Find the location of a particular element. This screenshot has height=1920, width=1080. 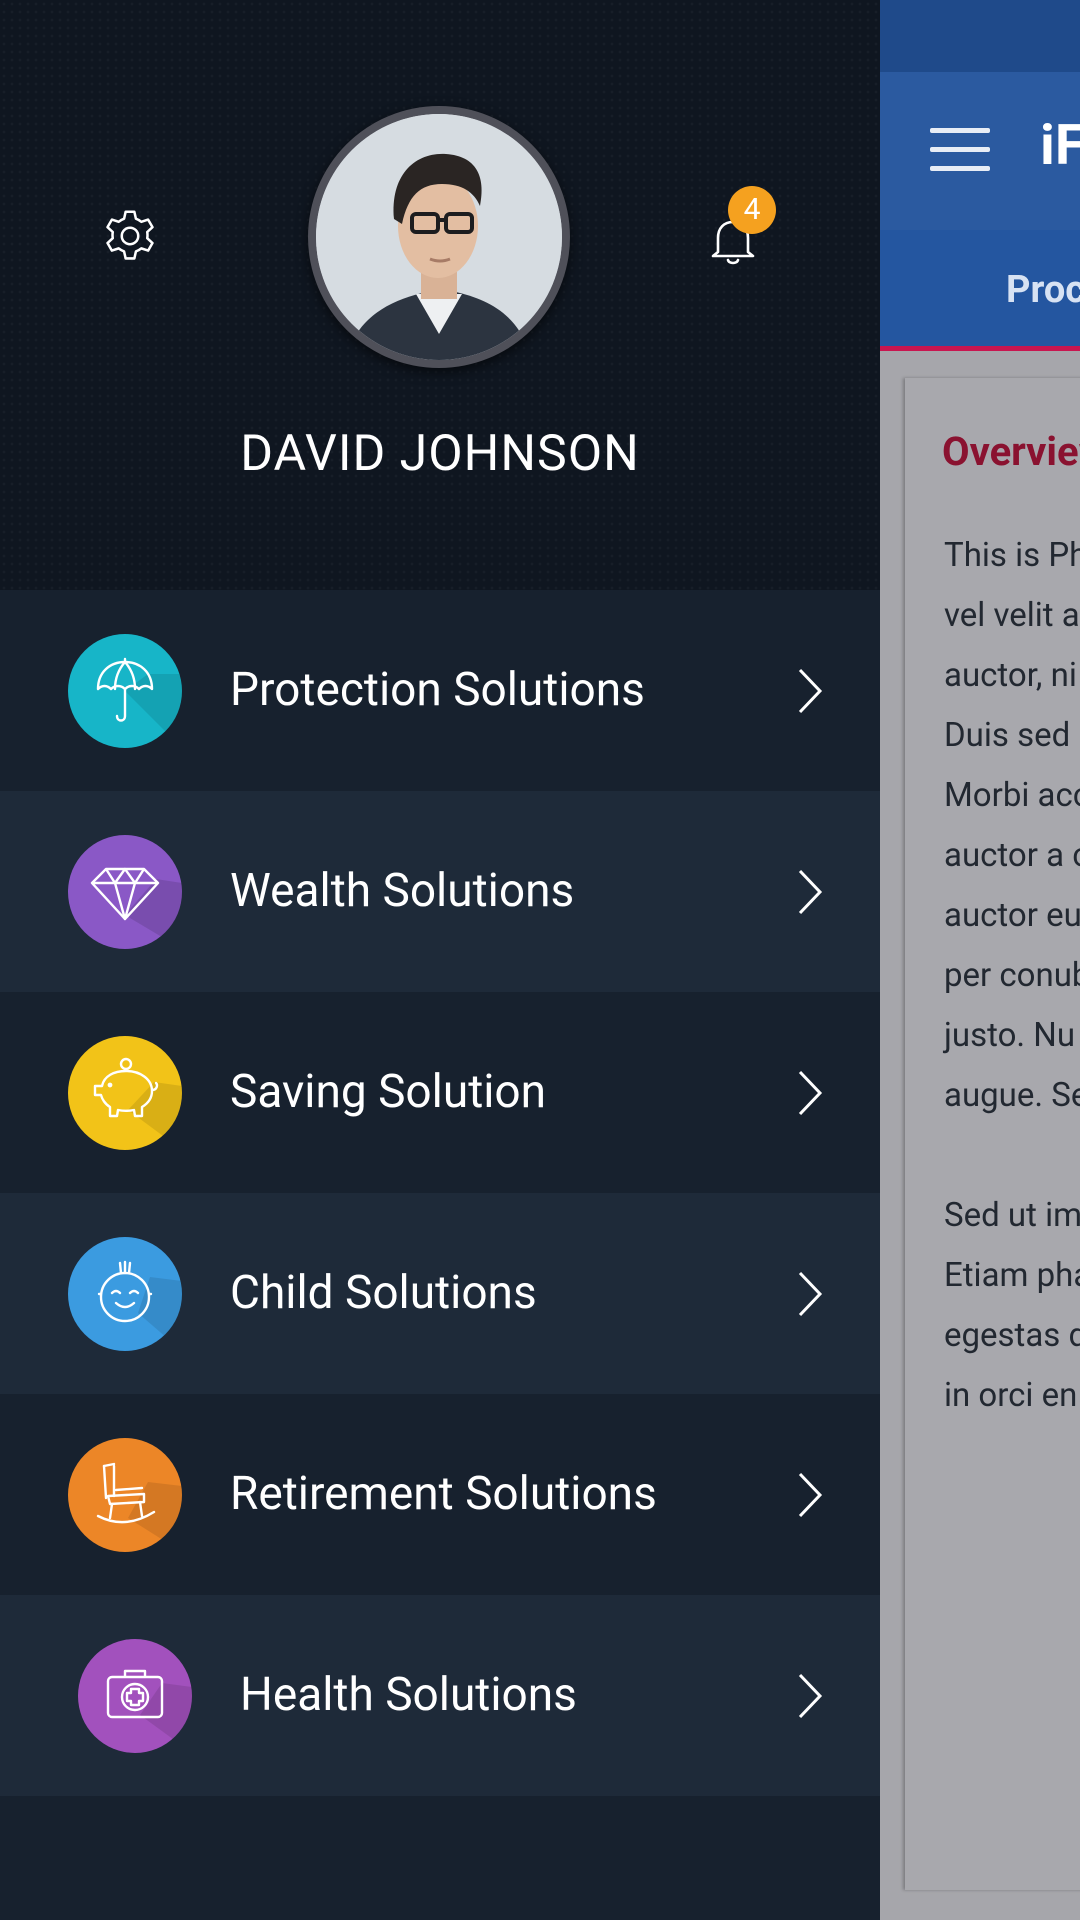

menu-item-health-solutions: Health Solutions is located at coordinates (440, 1695).